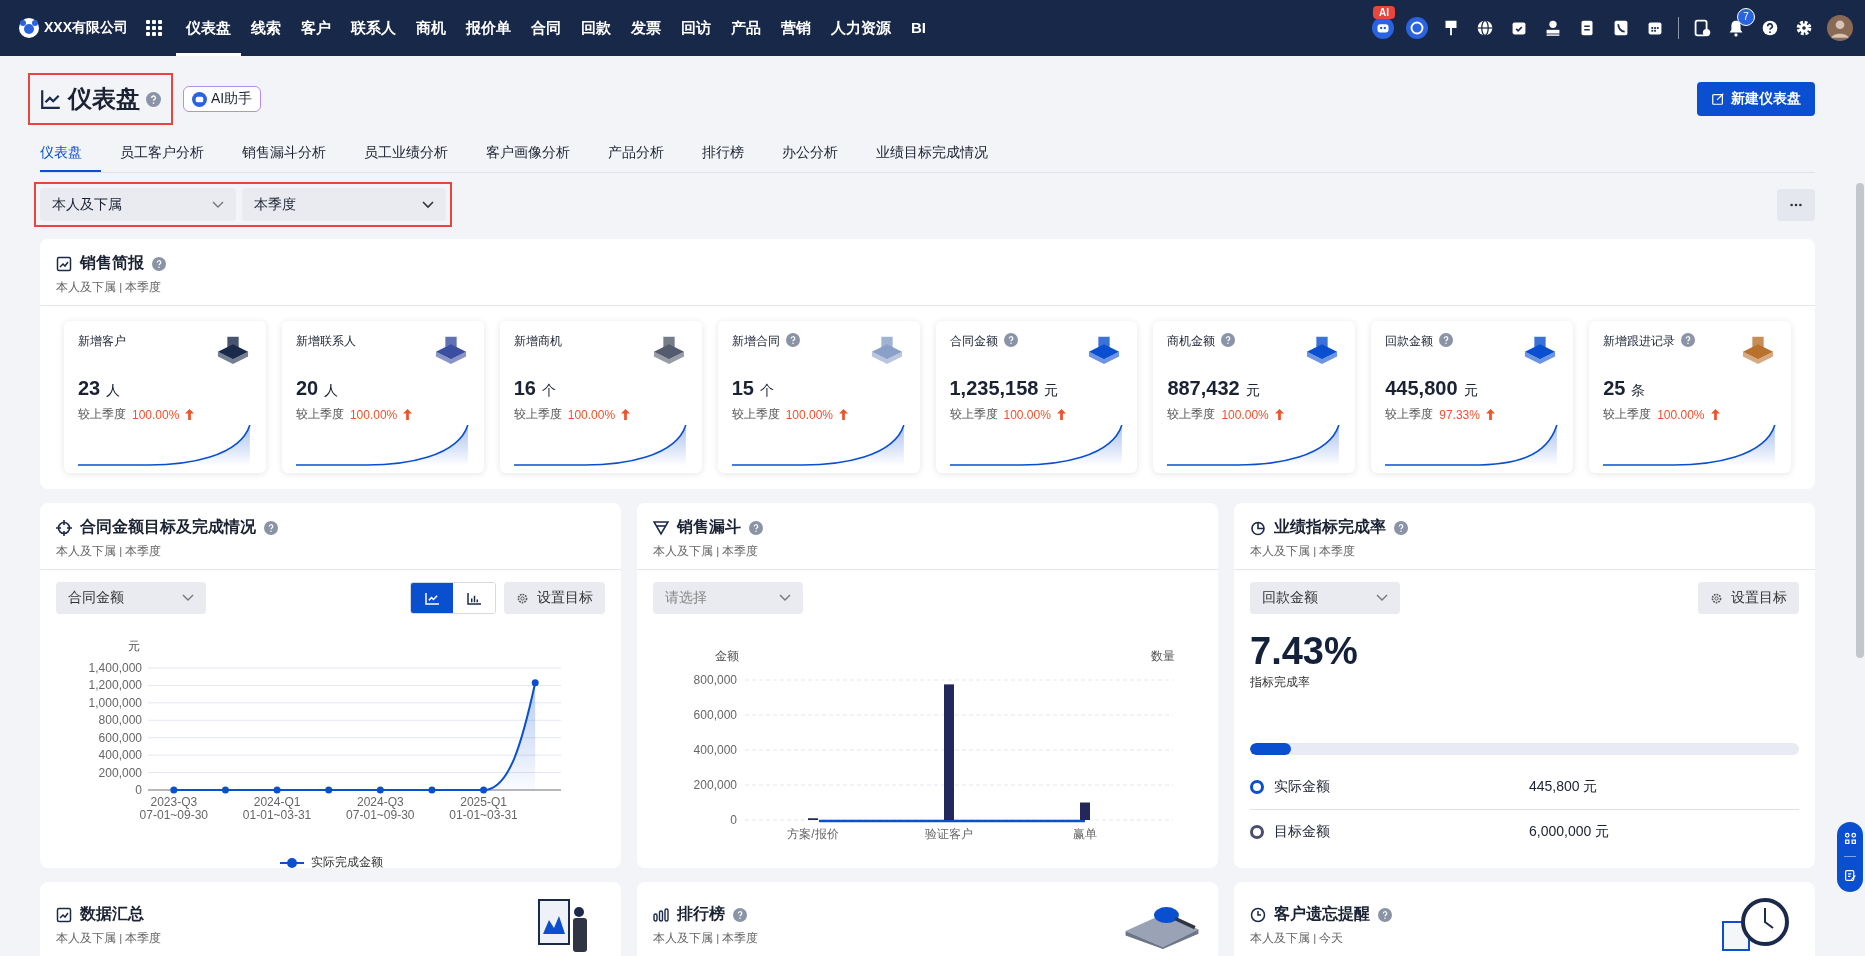 Image resolution: width=1865 pixels, height=956 pixels. Describe the element at coordinates (346, 862) in the screenshot. I see `legend-label: 实际完成金额` at that location.